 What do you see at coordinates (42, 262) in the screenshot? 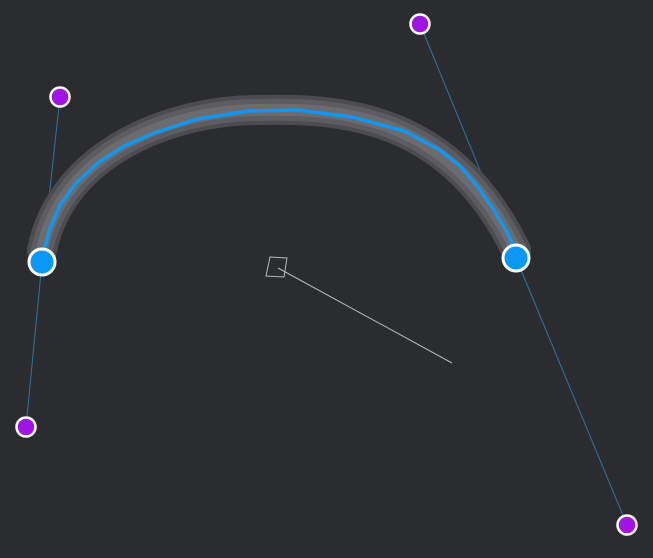
I see `anchor-point-start` at bounding box center [42, 262].